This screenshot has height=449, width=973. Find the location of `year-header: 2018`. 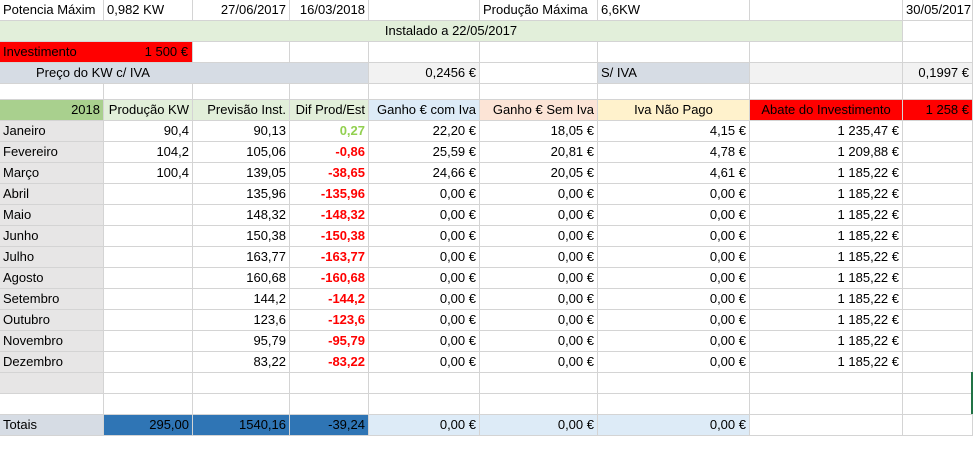

year-header: 2018 is located at coordinates (52, 110).